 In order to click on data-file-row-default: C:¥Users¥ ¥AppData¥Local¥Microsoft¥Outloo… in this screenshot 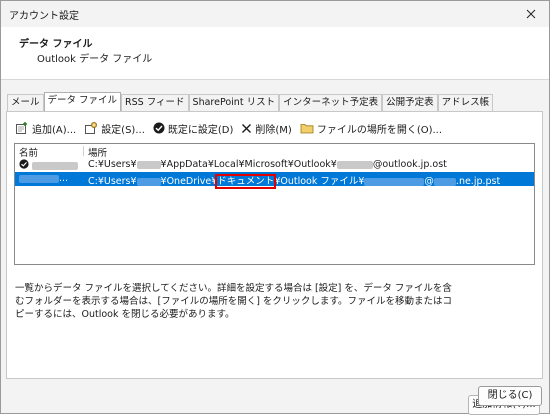, I will do `click(274, 165)`.